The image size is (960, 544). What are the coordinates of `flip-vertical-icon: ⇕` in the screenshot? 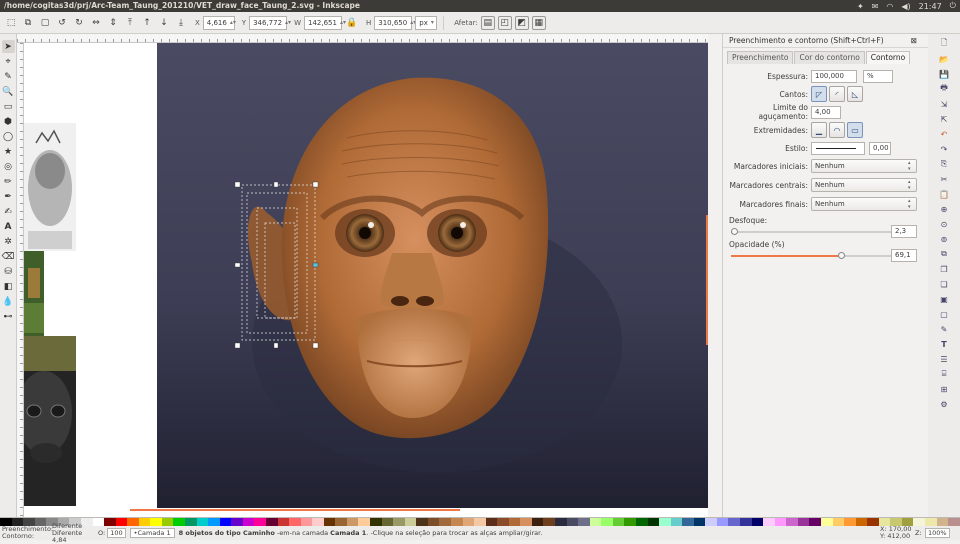 It's located at (113, 23).